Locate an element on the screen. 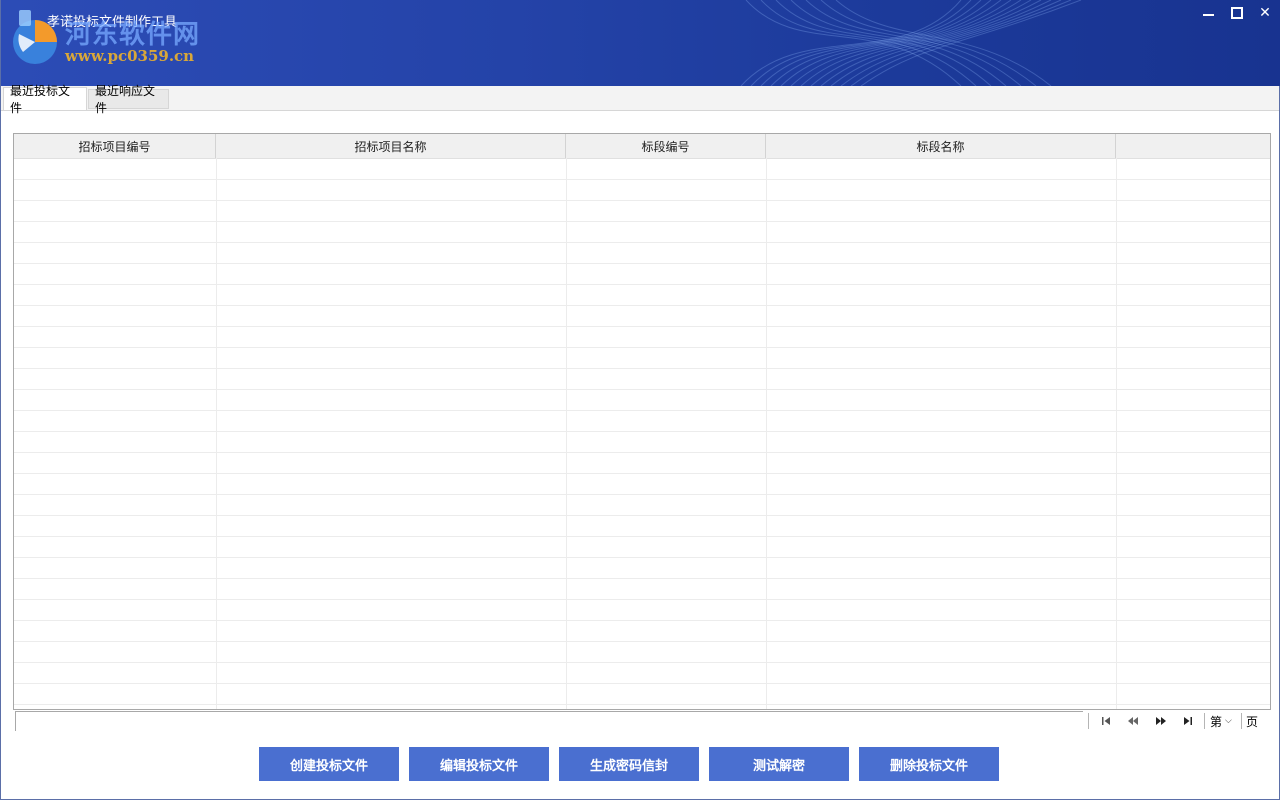 This screenshot has width=1280, height=800. close-button: ✕ is located at coordinates (1265, 13).